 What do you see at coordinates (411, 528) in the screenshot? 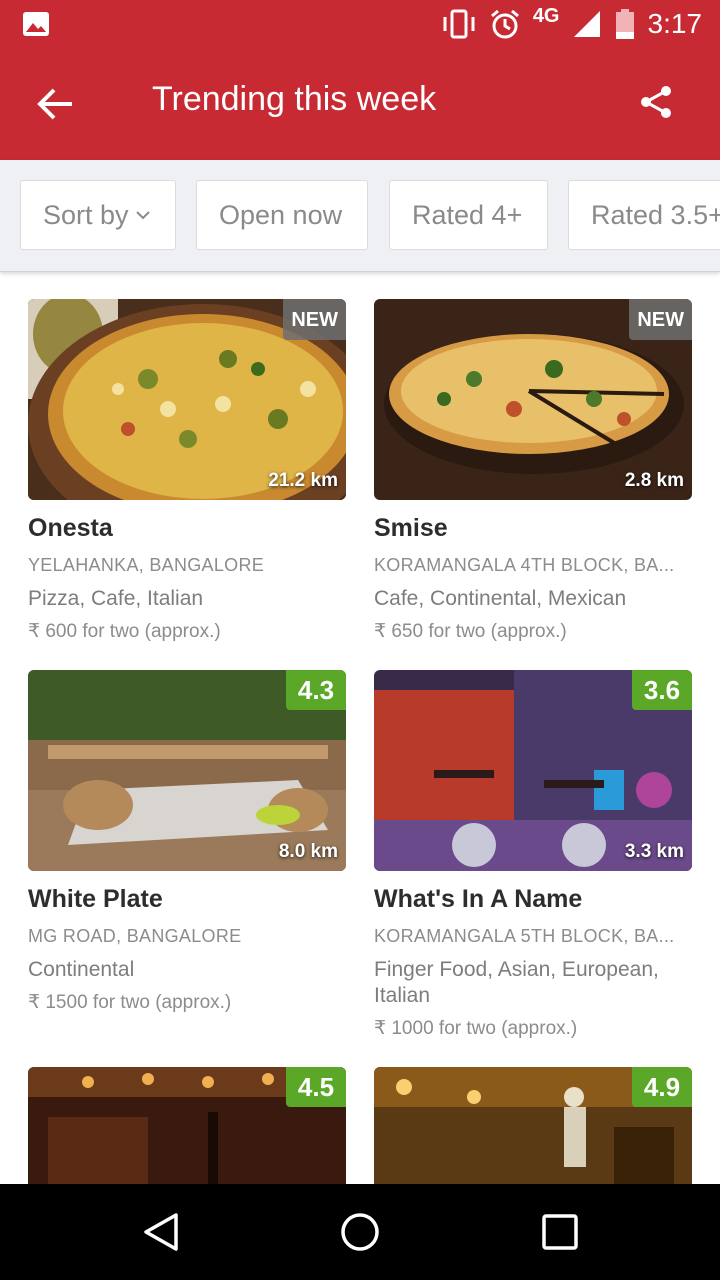
I see `restaurant-name: Smise` at bounding box center [411, 528].